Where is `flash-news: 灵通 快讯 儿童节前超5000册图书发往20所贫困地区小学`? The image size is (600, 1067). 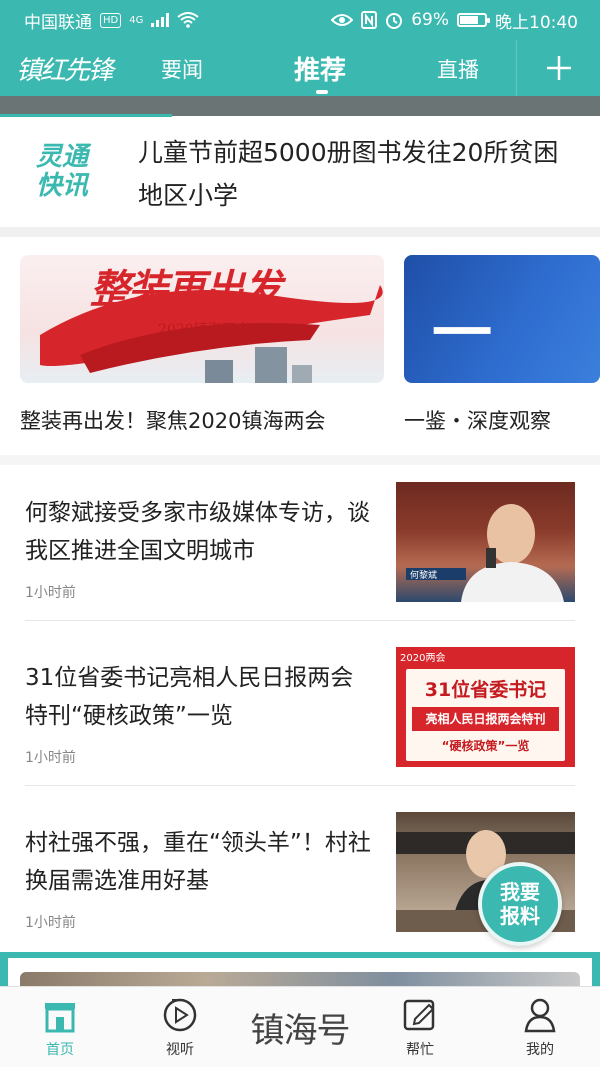
flash-news: 灵通 快讯 儿童节前超5000册图书发往20所贫困地区小学 is located at coordinates (300, 172).